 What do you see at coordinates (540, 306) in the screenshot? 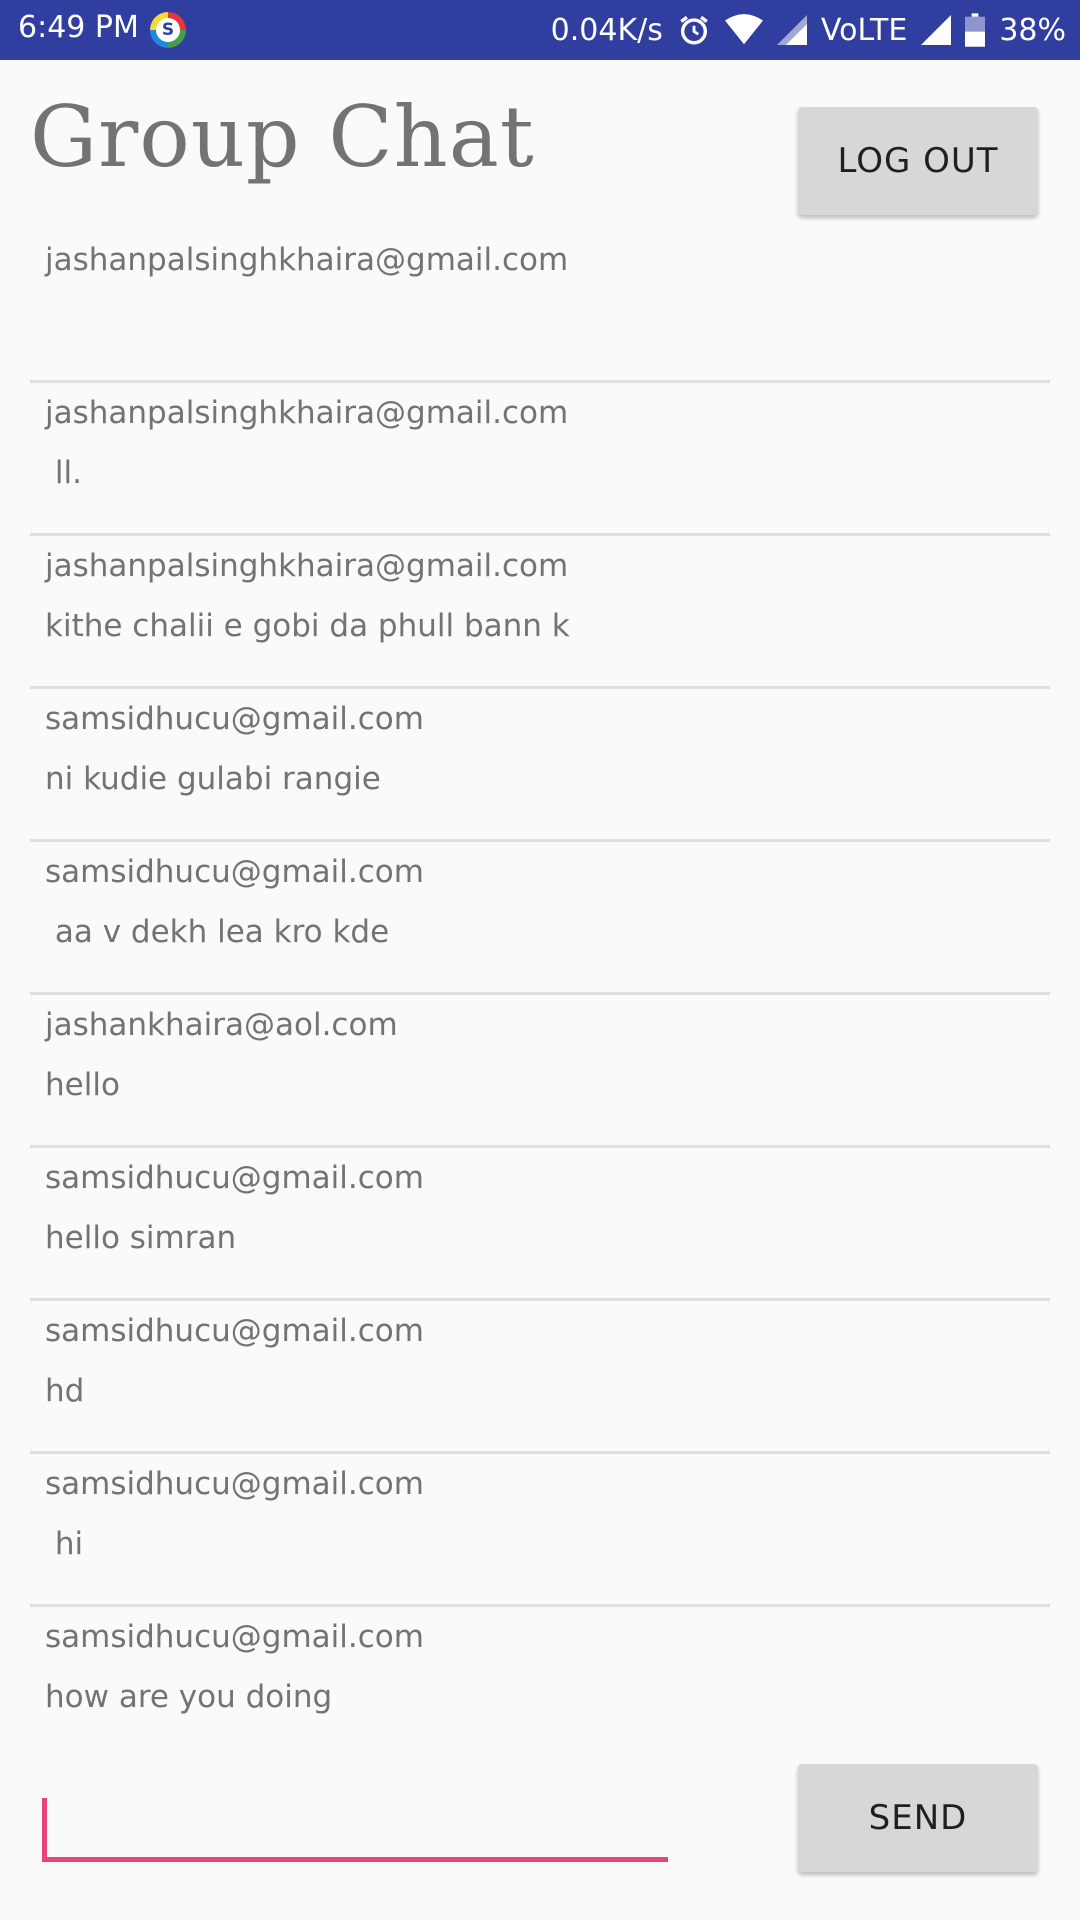
I see `list-item: jashanpalsinghkhaira@gmail.com` at bounding box center [540, 306].